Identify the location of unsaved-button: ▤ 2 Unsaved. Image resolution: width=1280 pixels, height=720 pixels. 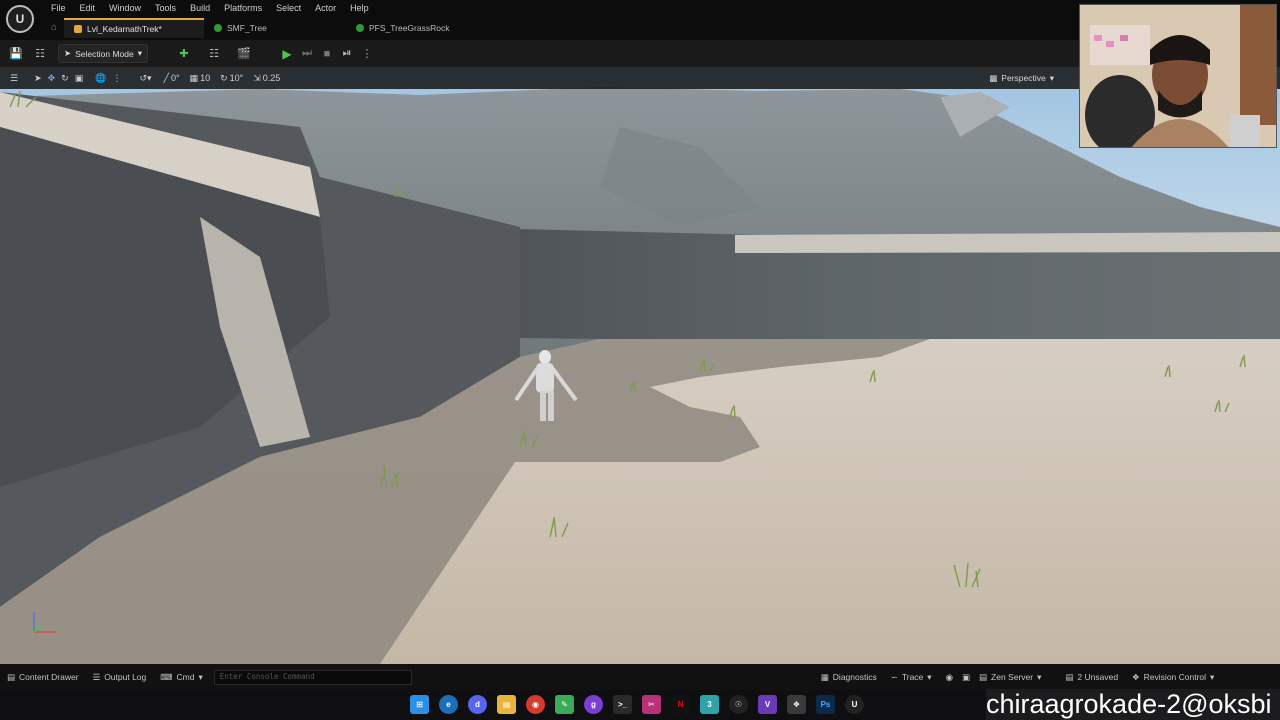
(1091, 677).